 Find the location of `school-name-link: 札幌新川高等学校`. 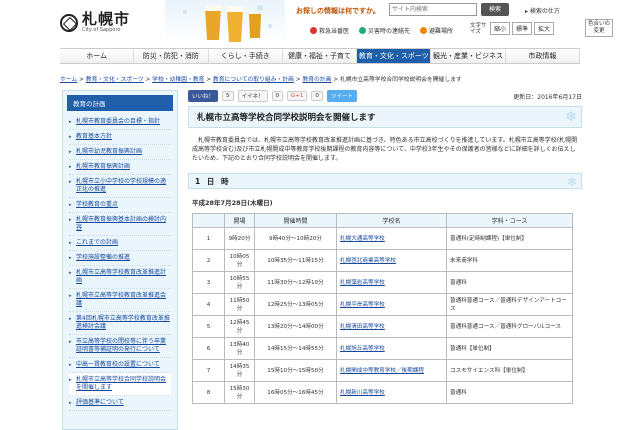

school-name-link: 札幌新川高等学校 is located at coordinates (362, 393).